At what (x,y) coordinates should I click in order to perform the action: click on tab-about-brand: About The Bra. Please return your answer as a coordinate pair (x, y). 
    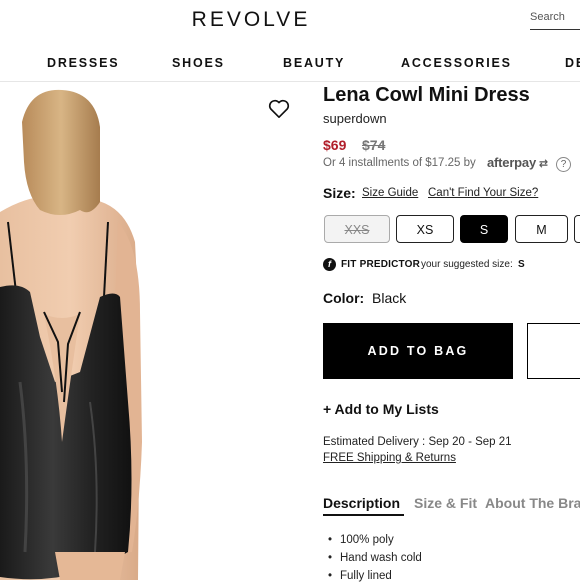
    Looking at the image, I should click on (532, 503).